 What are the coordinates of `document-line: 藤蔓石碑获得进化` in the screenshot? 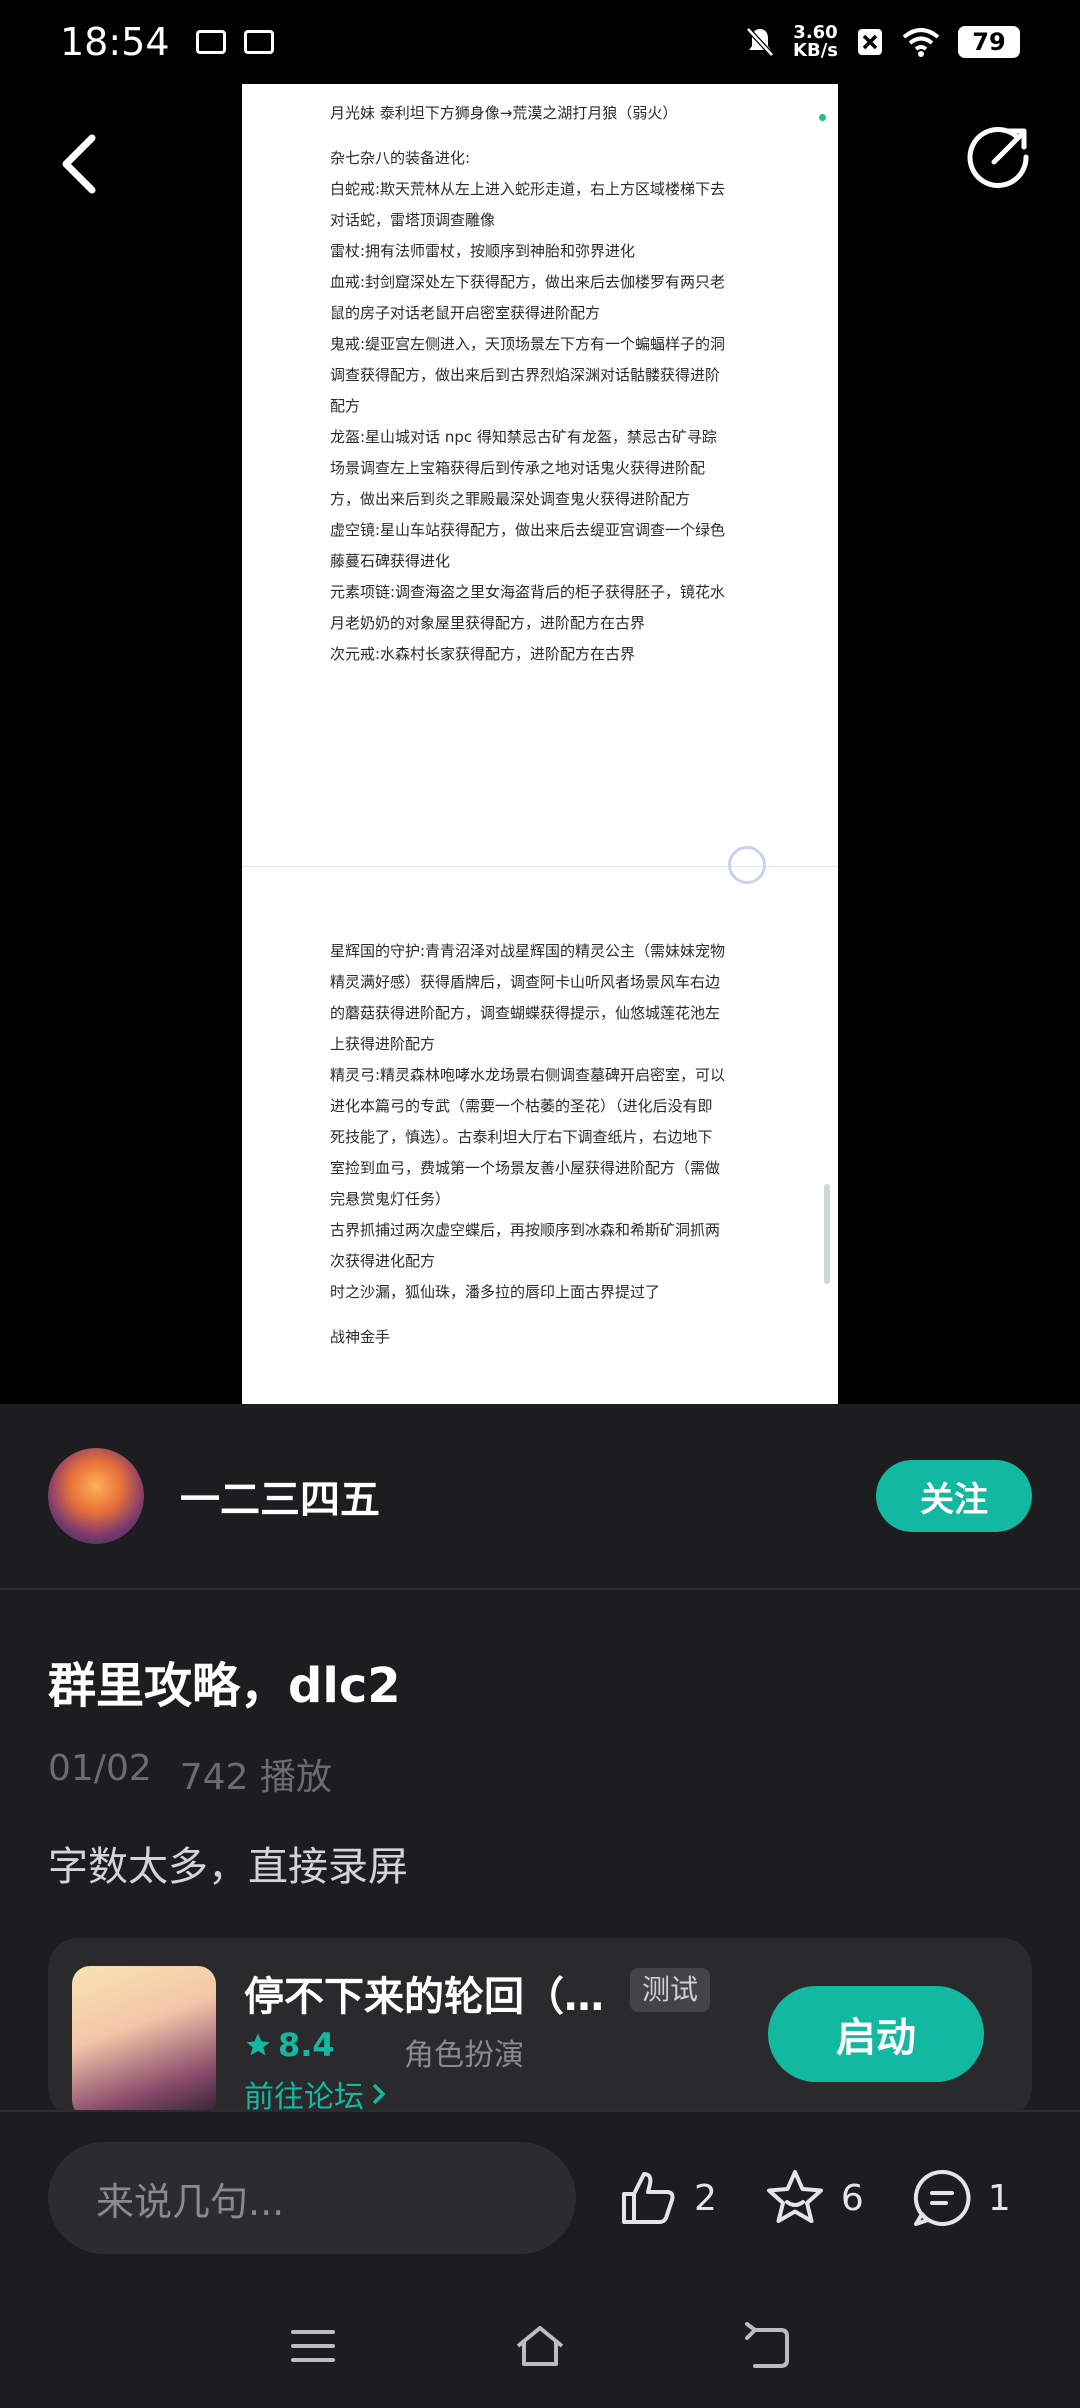 It's located at (390, 561).